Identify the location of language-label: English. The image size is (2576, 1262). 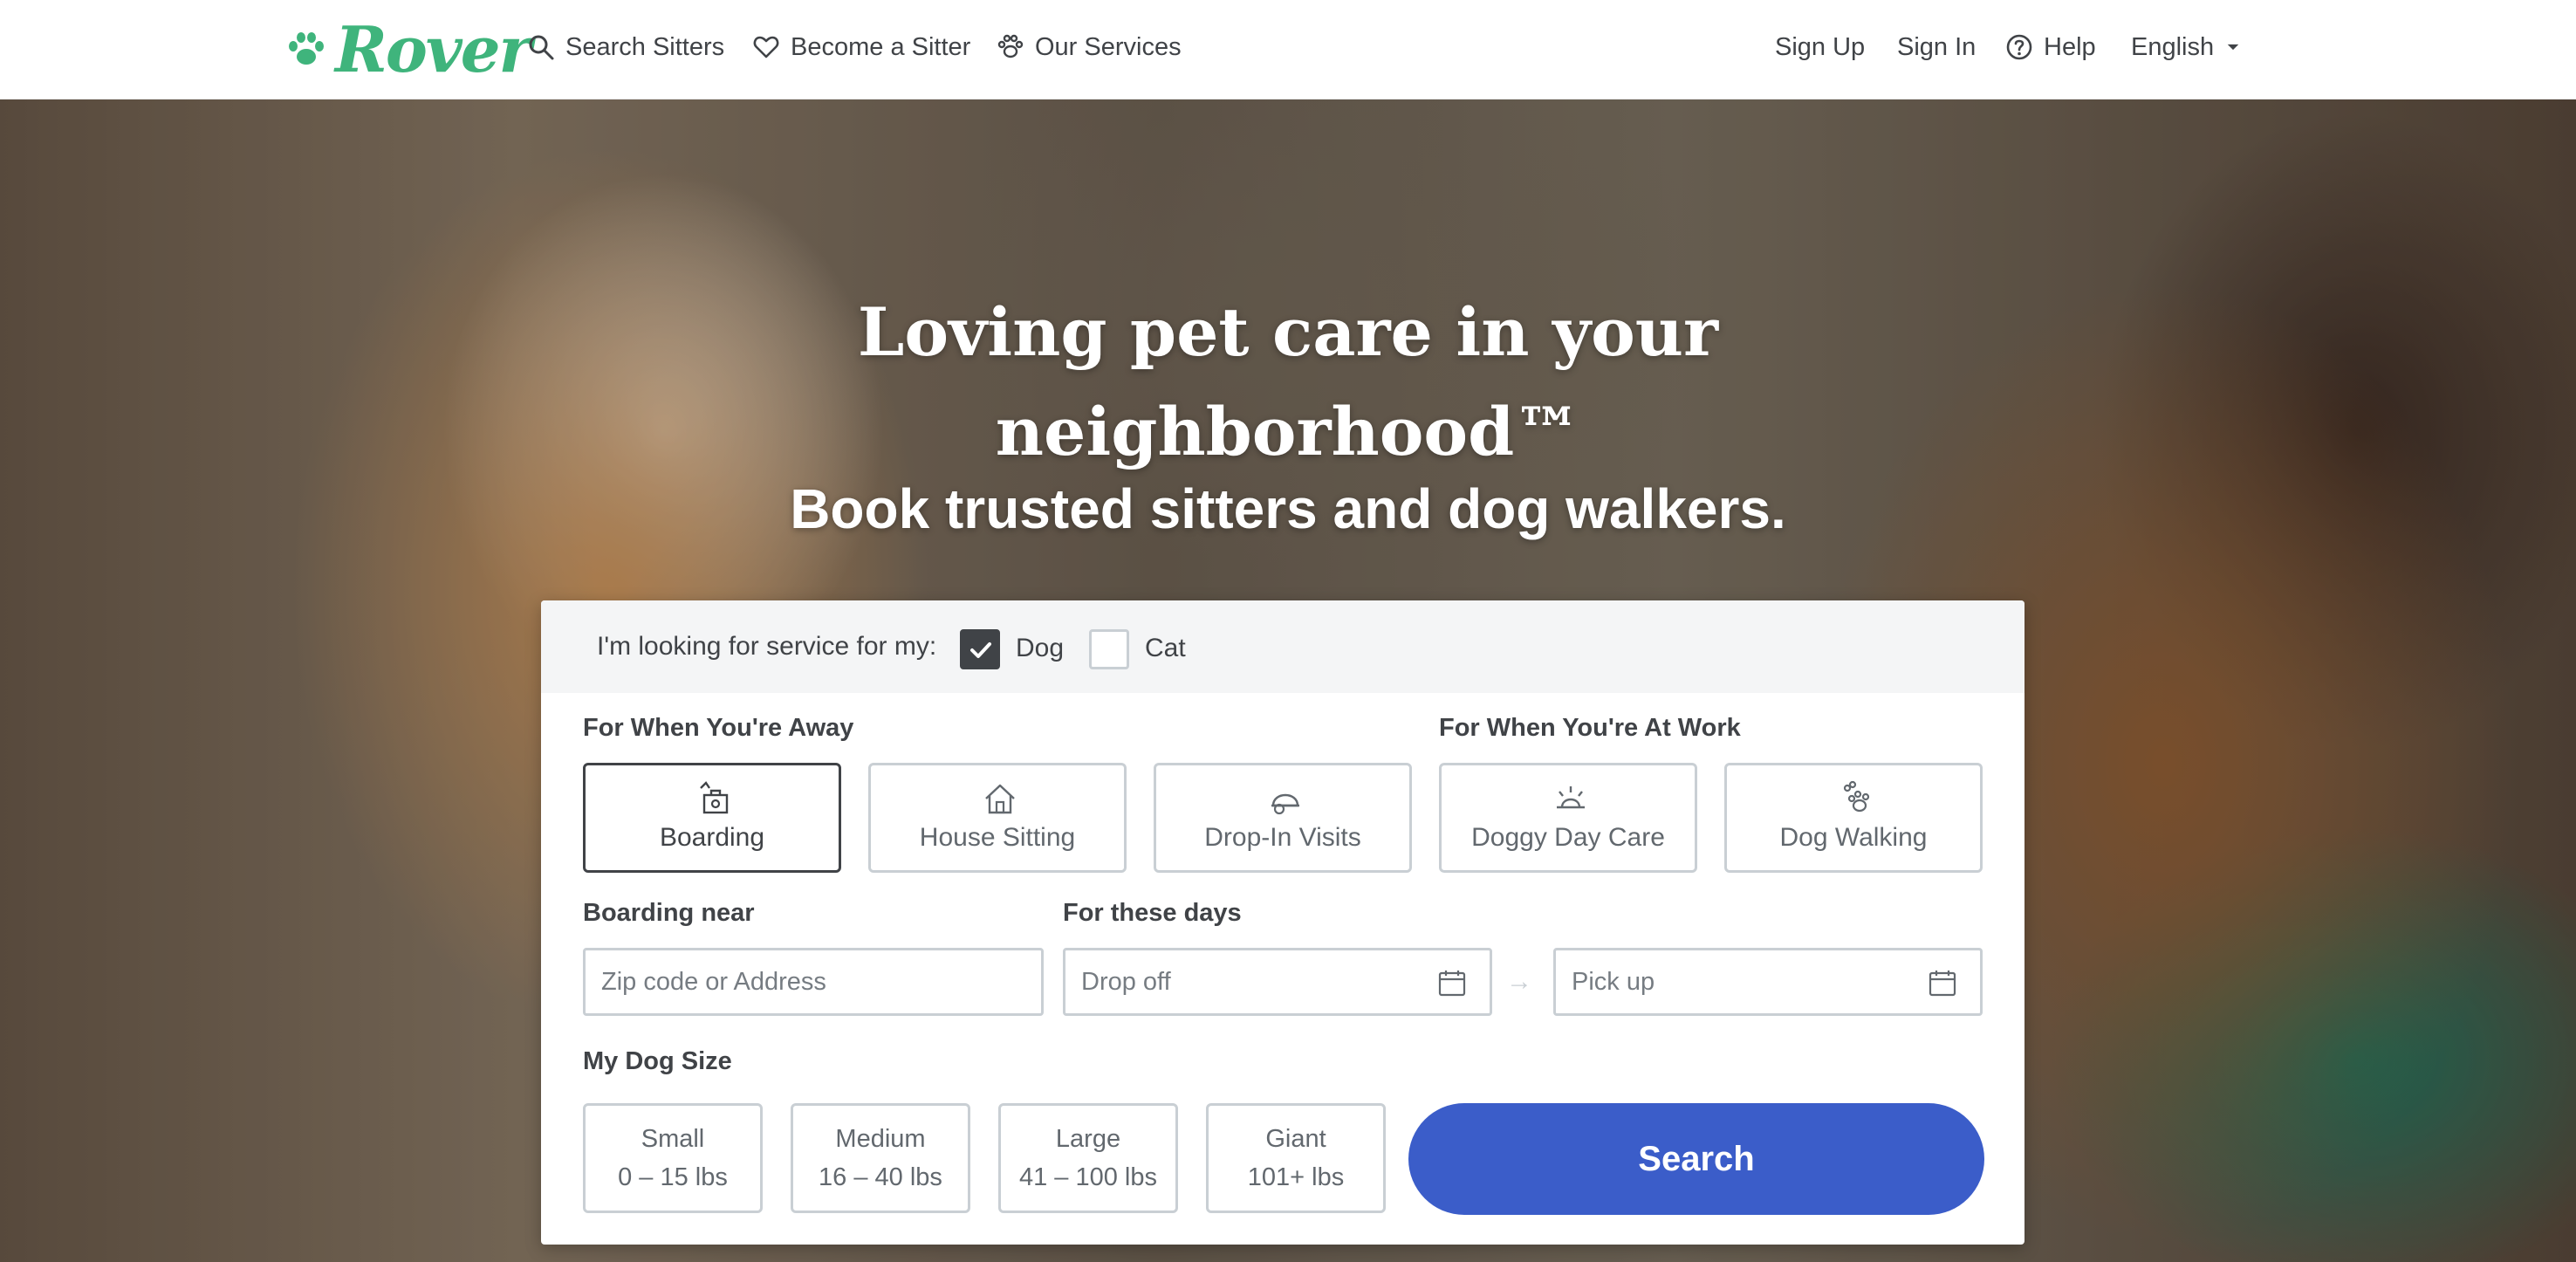
(2173, 47).